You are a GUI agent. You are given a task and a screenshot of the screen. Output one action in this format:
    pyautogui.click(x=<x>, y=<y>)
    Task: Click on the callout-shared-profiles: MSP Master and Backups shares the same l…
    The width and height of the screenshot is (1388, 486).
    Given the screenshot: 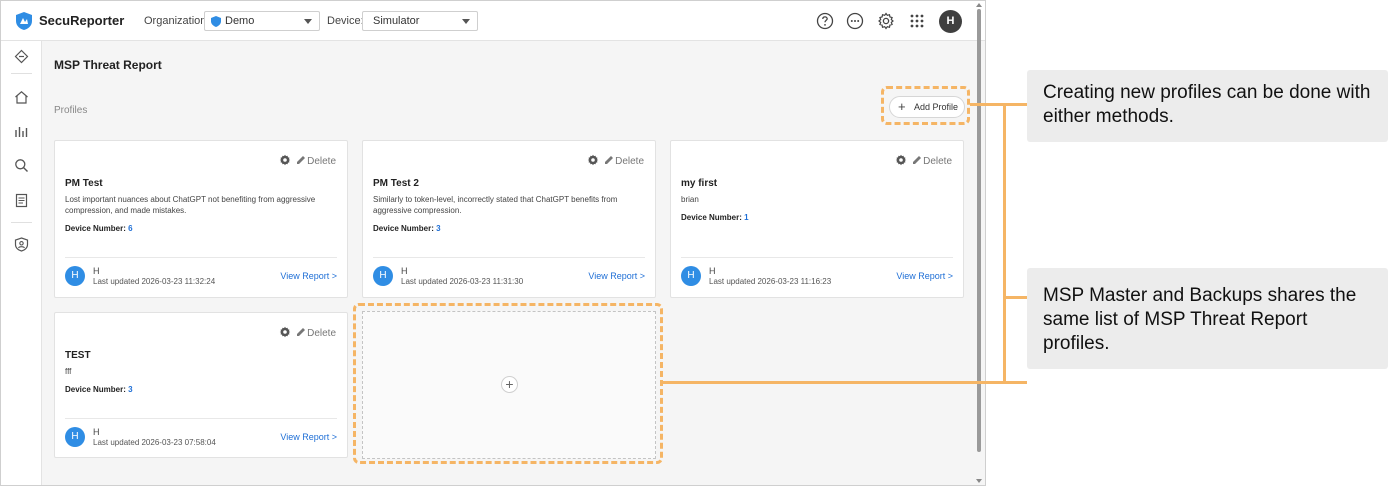 What is the action you would take?
    pyautogui.click(x=1207, y=318)
    